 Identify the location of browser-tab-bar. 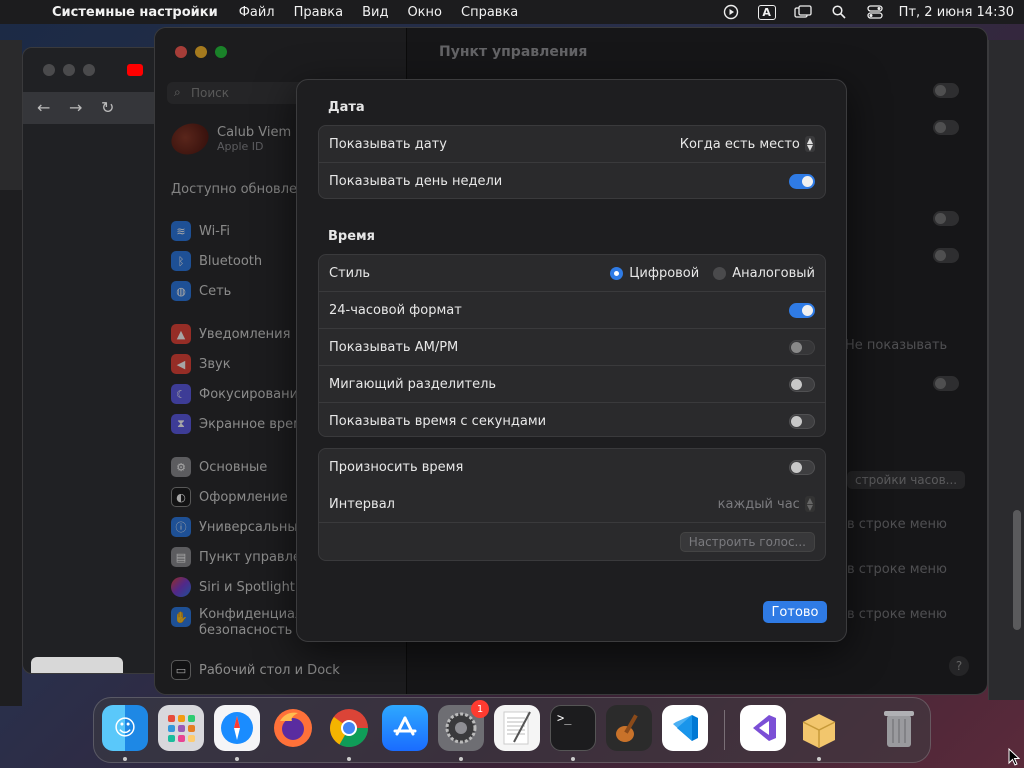
(92, 70).